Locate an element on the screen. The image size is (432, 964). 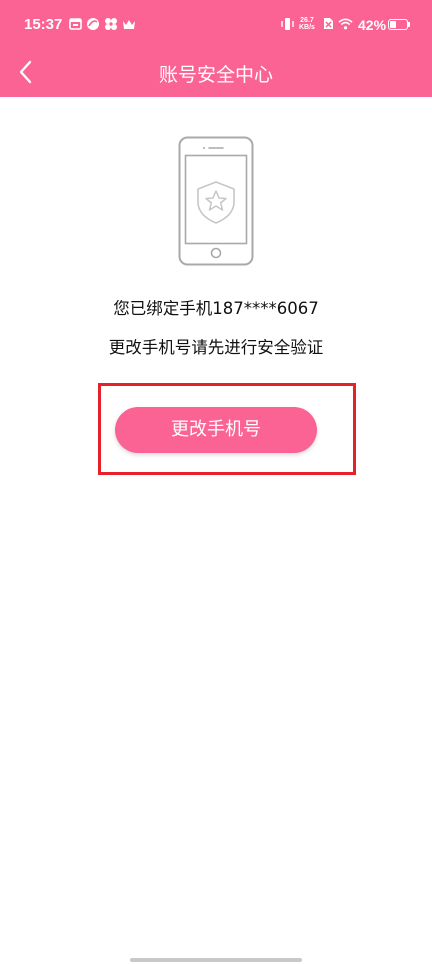
sim-off-icon is located at coordinates (328, 23).